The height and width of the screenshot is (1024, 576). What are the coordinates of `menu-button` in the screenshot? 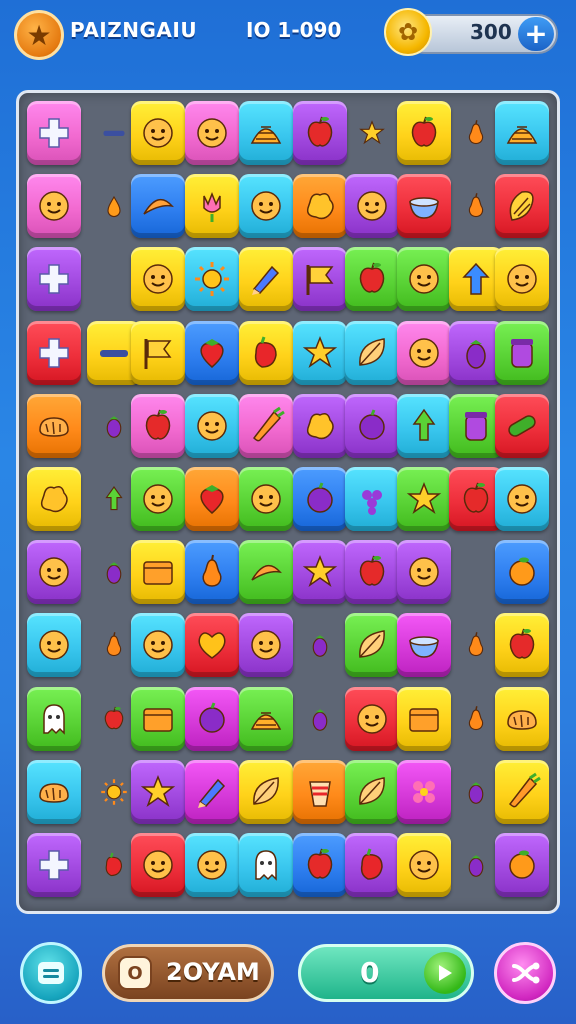 It's located at (51, 973).